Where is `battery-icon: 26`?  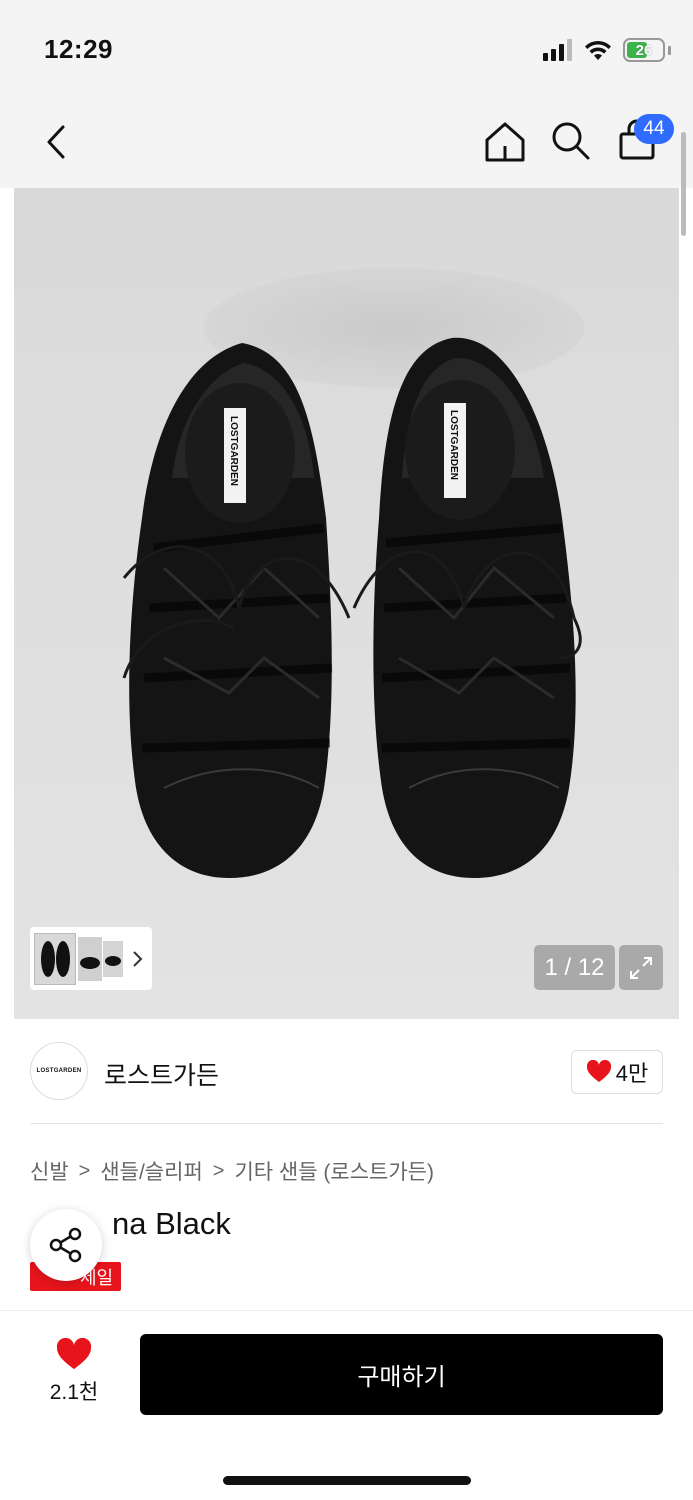 battery-icon: 26 is located at coordinates (644, 50).